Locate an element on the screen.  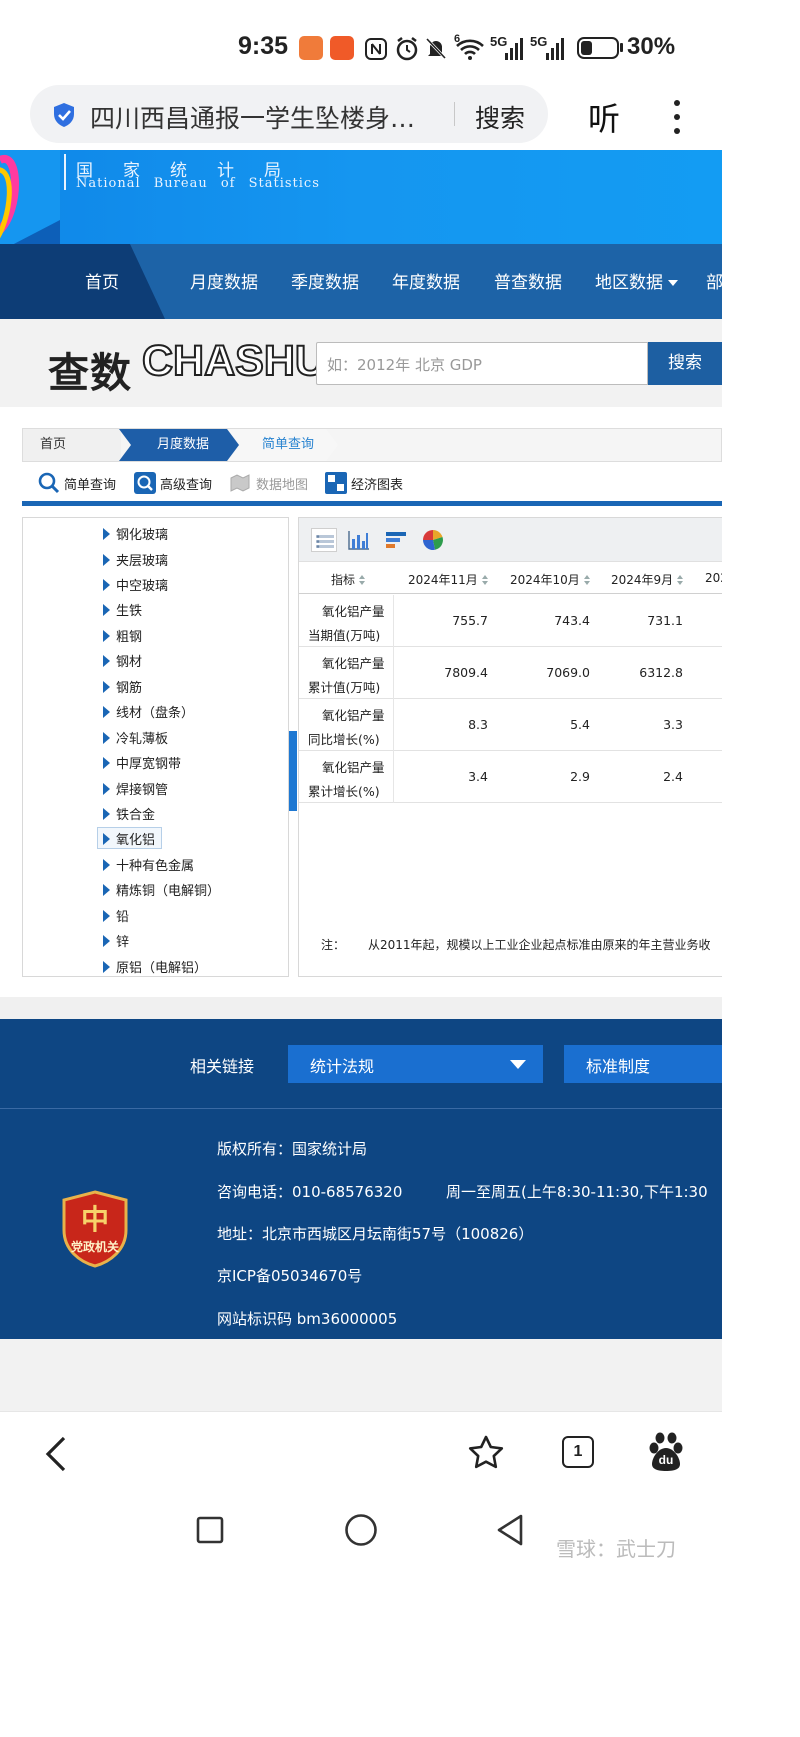
column-header-sep: 2024年9月 is located at coordinates (647, 579).